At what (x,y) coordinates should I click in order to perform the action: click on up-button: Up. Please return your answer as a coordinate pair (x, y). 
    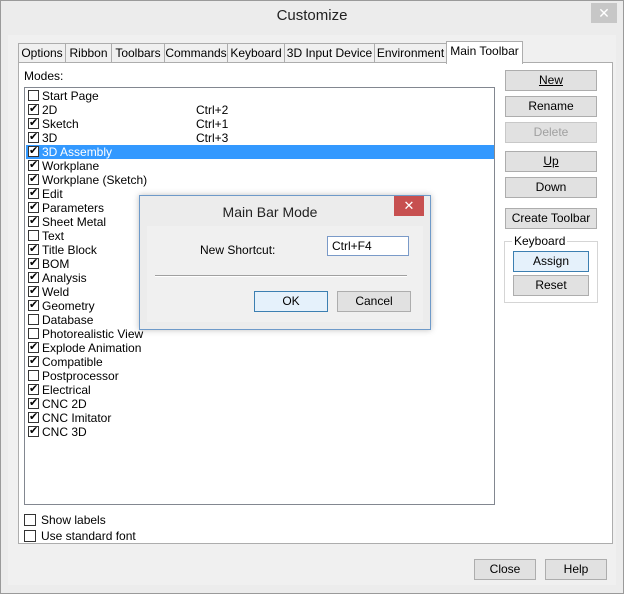
    Looking at the image, I should click on (551, 161).